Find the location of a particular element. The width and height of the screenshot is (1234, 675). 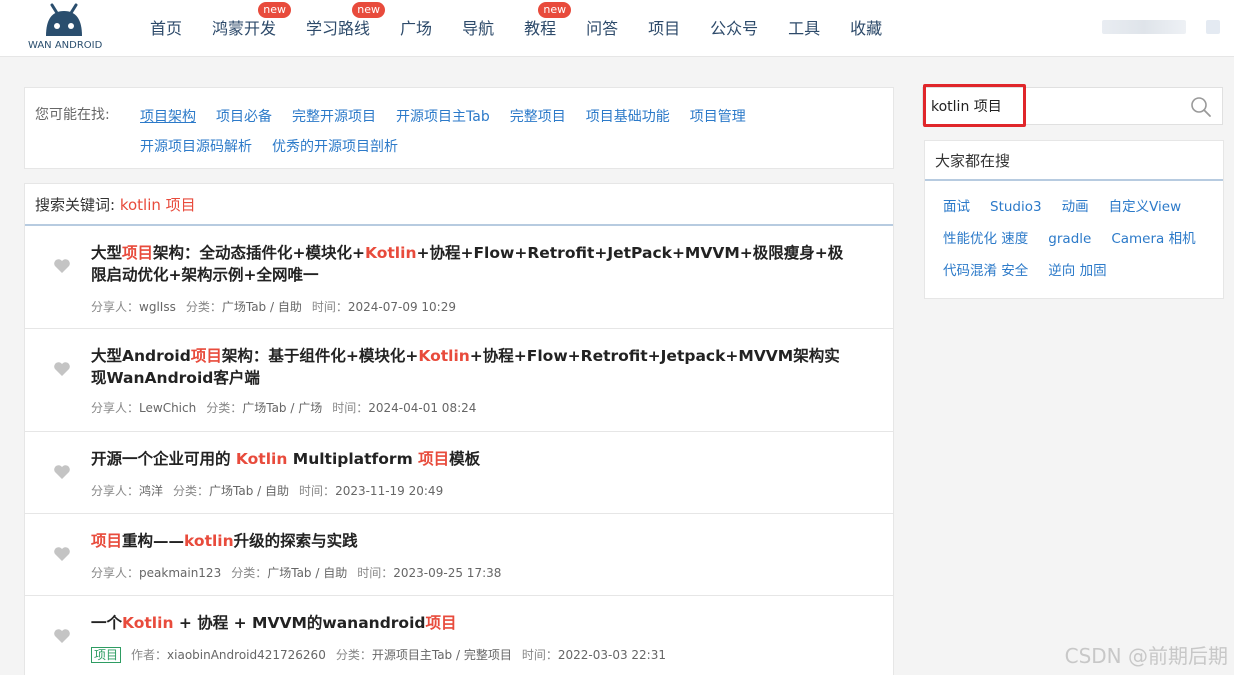

nav-item-label: 鸿蒙开发 is located at coordinates (244, 28).